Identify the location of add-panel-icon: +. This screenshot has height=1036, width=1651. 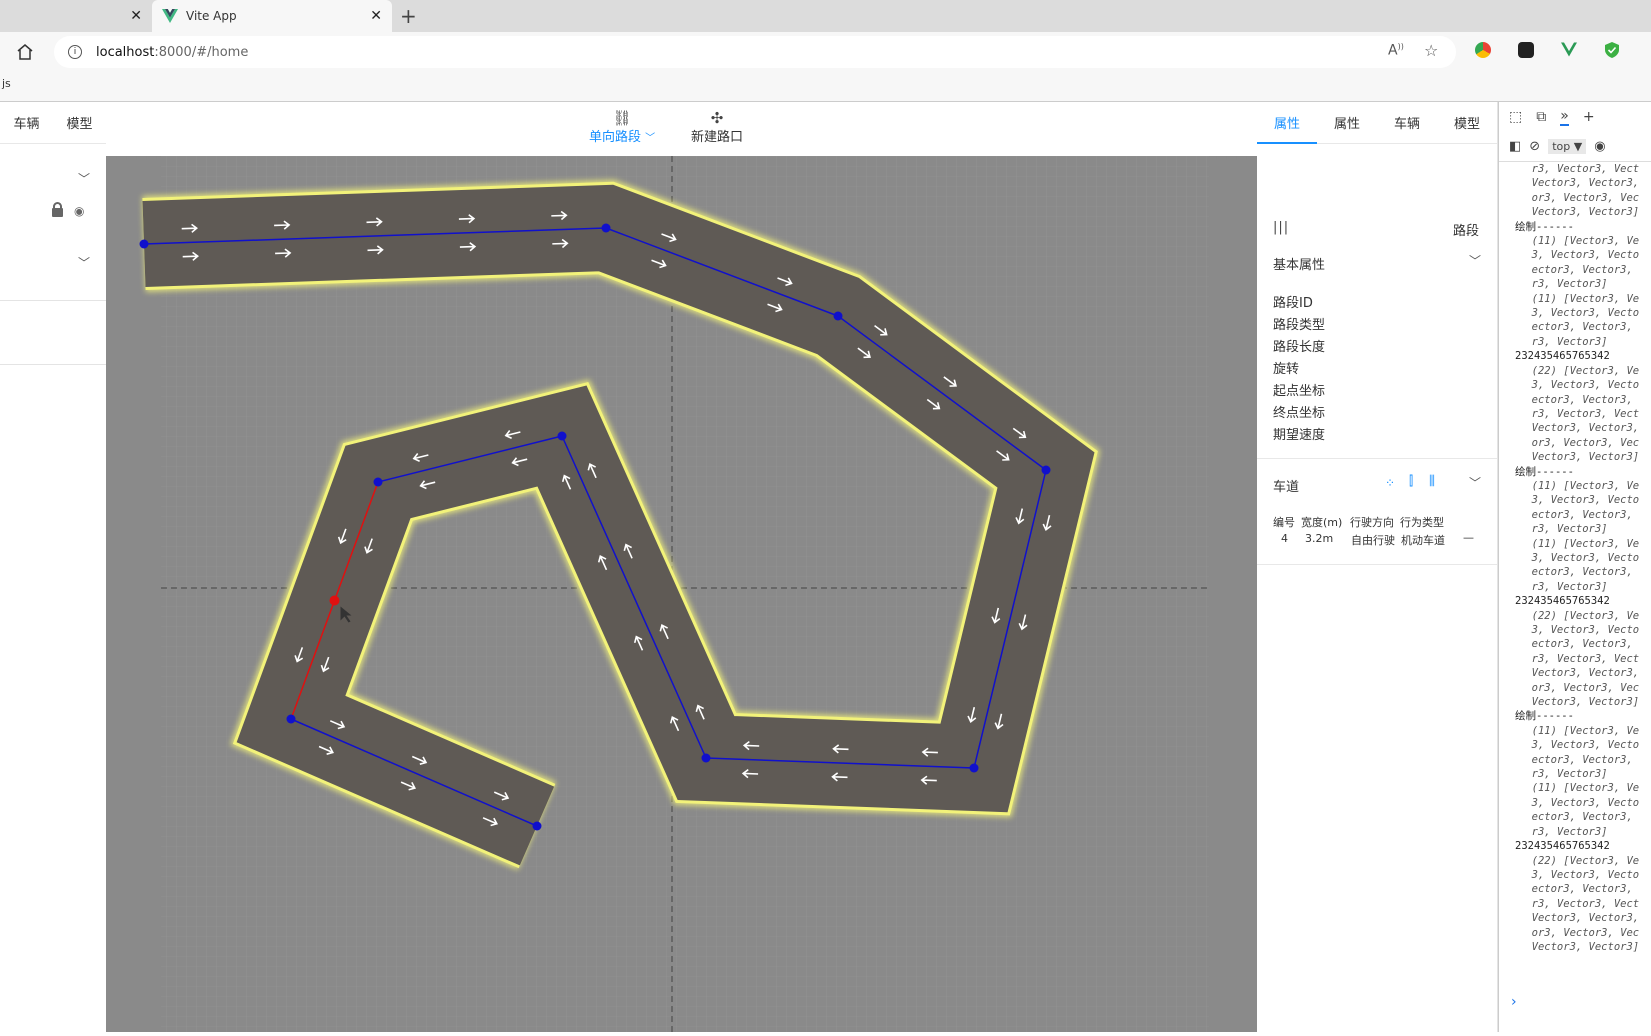
(1589, 117).